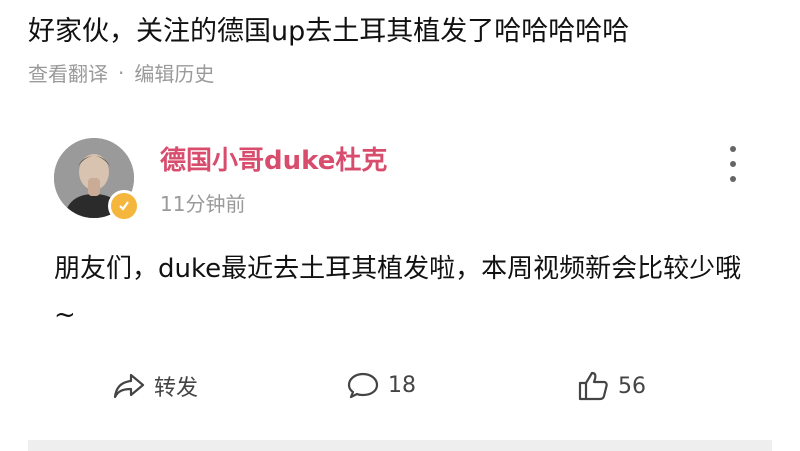  Describe the element at coordinates (402, 385) in the screenshot. I see `comment-count: 18` at that location.